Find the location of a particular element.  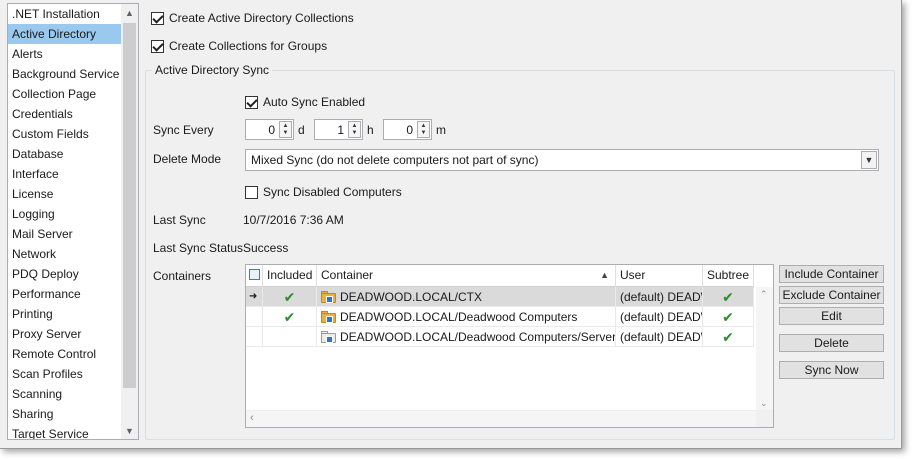

delete-mode-label: Delete Mode is located at coordinates (187, 159).